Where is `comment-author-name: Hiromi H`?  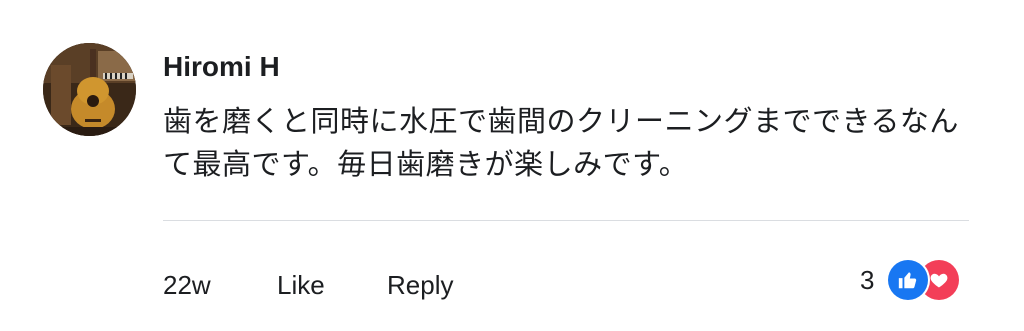 comment-author-name: Hiromi H is located at coordinates (221, 67).